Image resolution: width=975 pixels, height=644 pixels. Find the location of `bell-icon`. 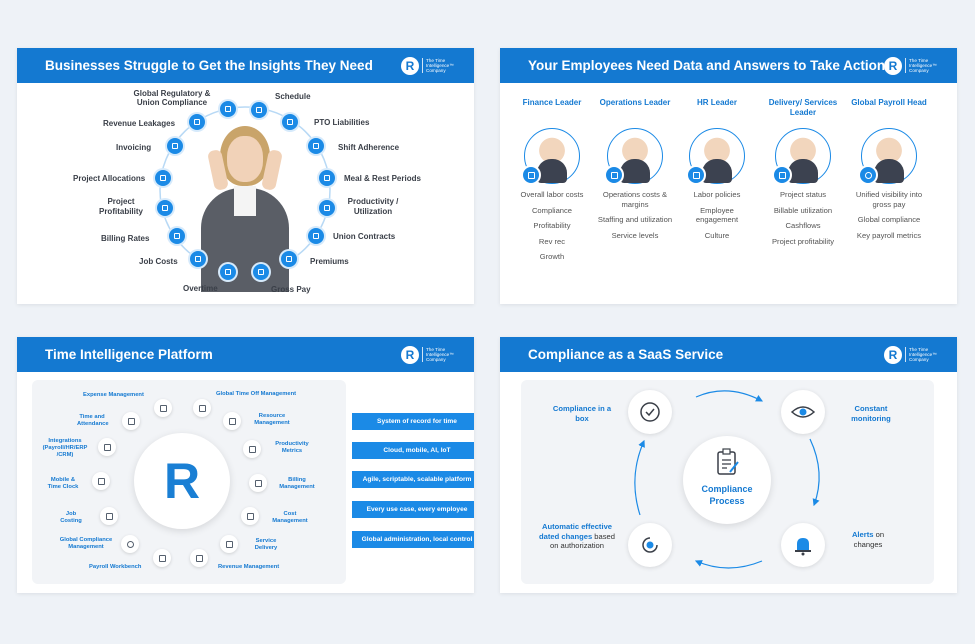

bell-icon is located at coordinates (803, 547).